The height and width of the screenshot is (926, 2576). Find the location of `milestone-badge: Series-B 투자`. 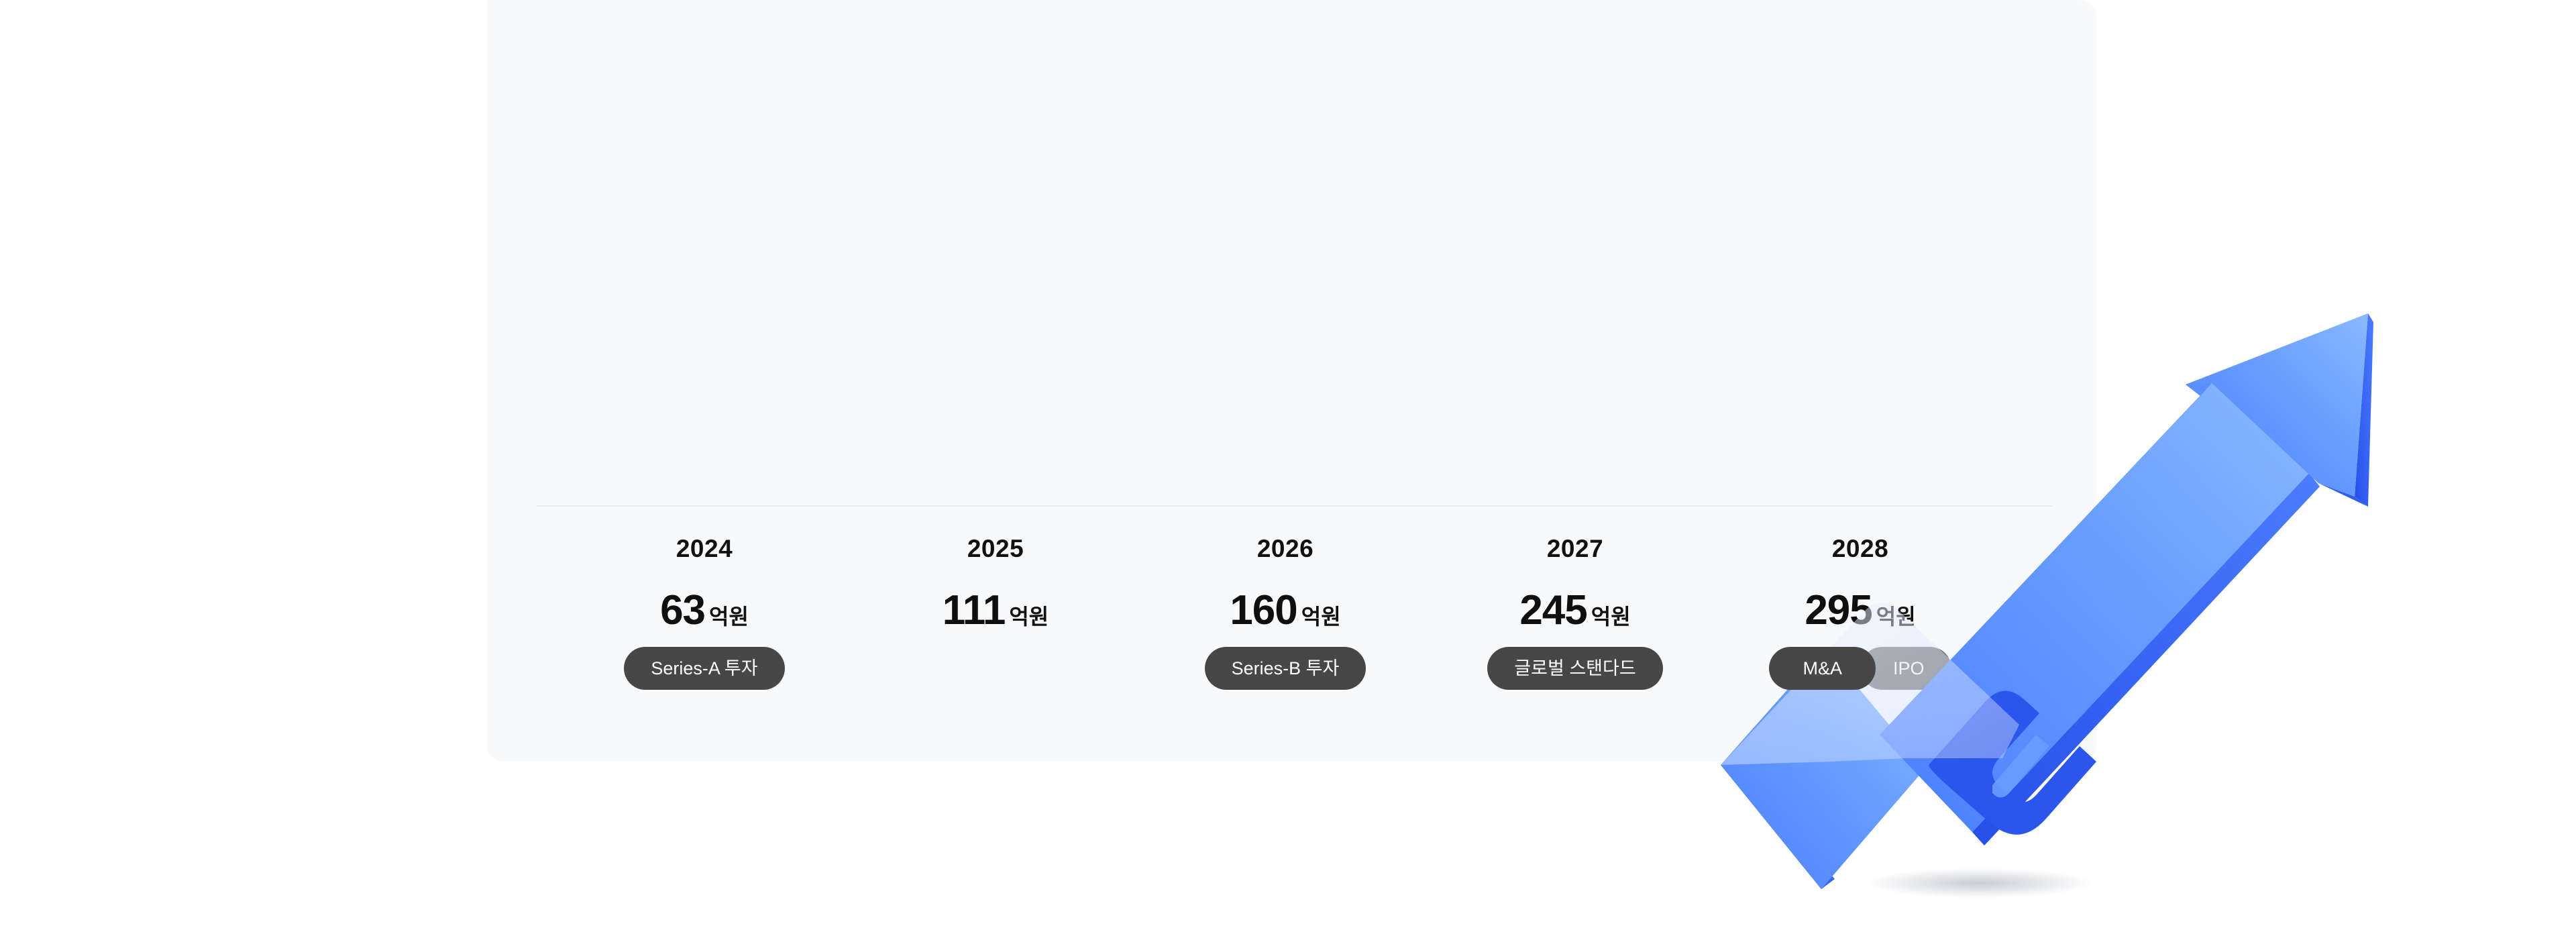

milestone-badge: Series-B 투자 is located at coordinates (1285, 669).